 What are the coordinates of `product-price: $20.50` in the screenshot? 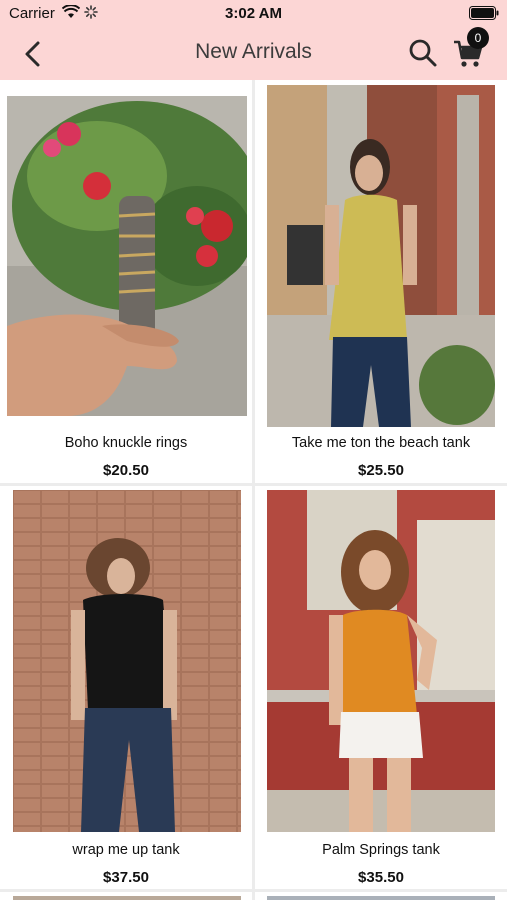 It's located at (126, 470).